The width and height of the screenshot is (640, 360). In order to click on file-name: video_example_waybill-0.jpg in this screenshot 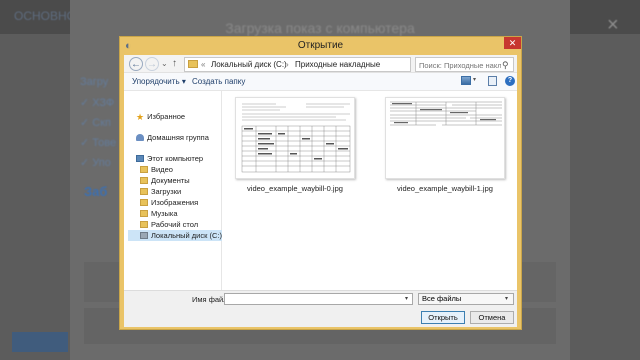, I will do `click(295, 188)`.